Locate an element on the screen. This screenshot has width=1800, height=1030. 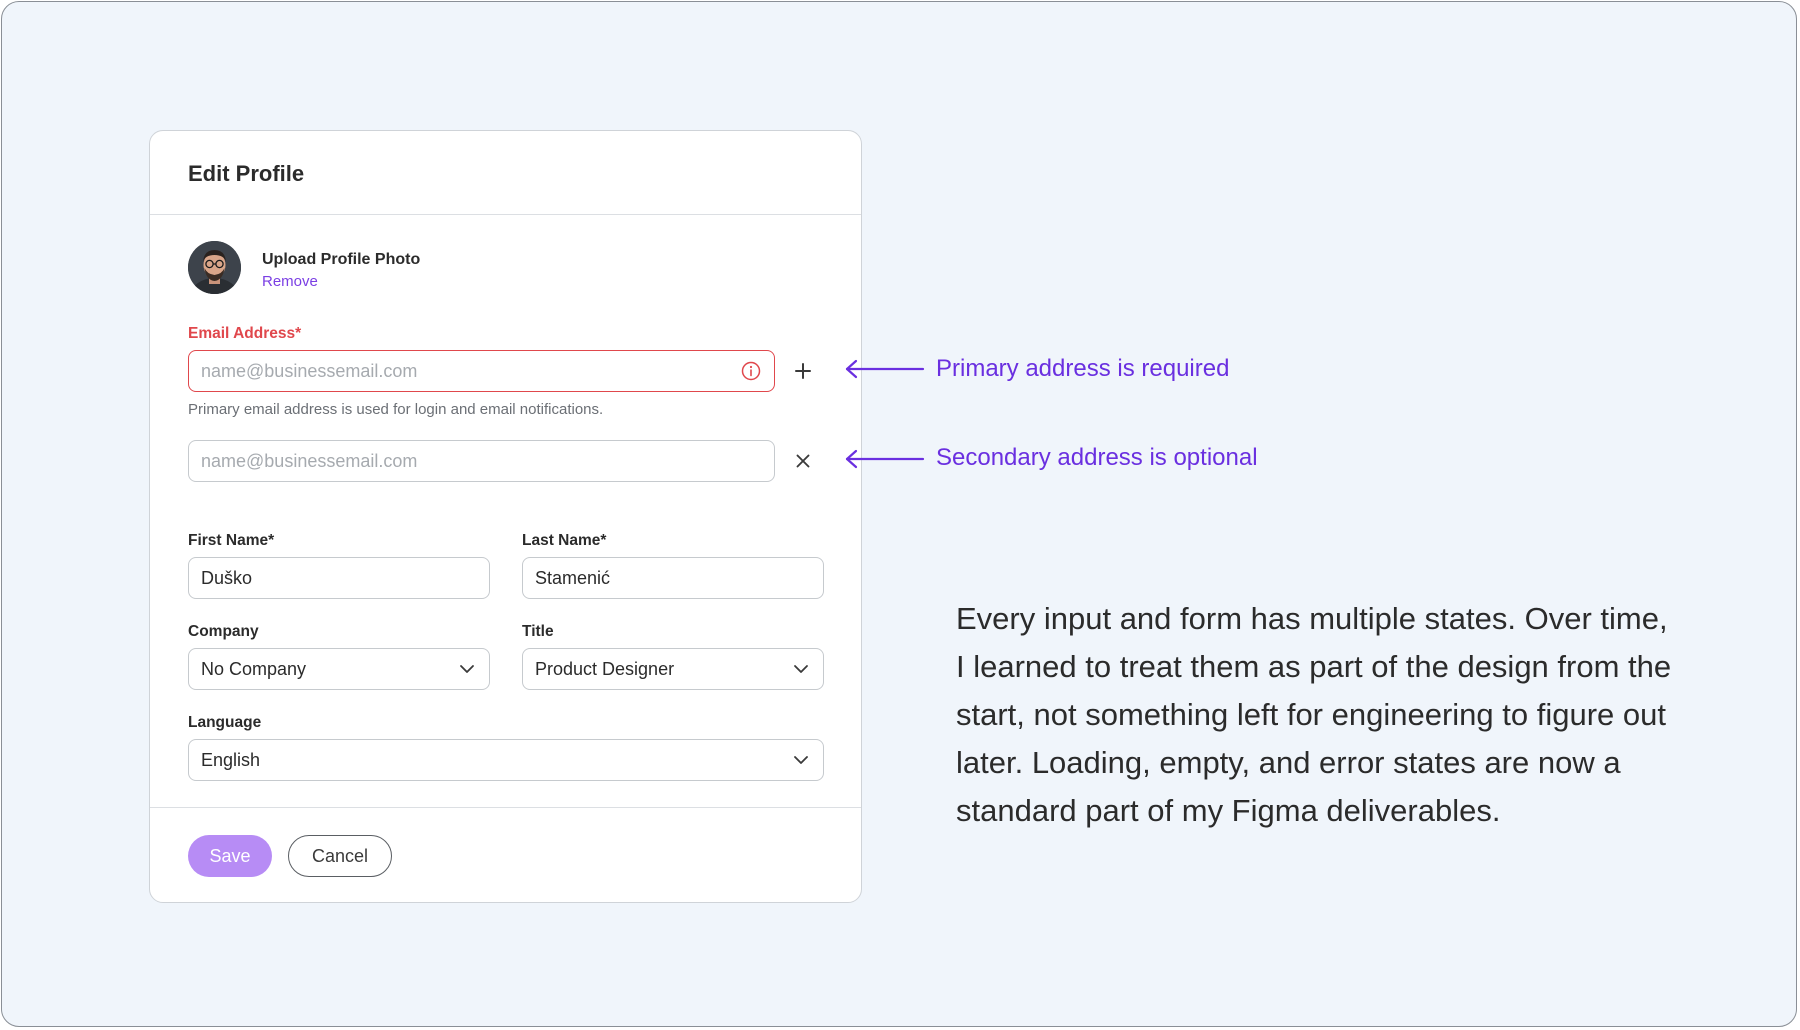
card-title: Edit Profile is located at coordinates (246, 173).